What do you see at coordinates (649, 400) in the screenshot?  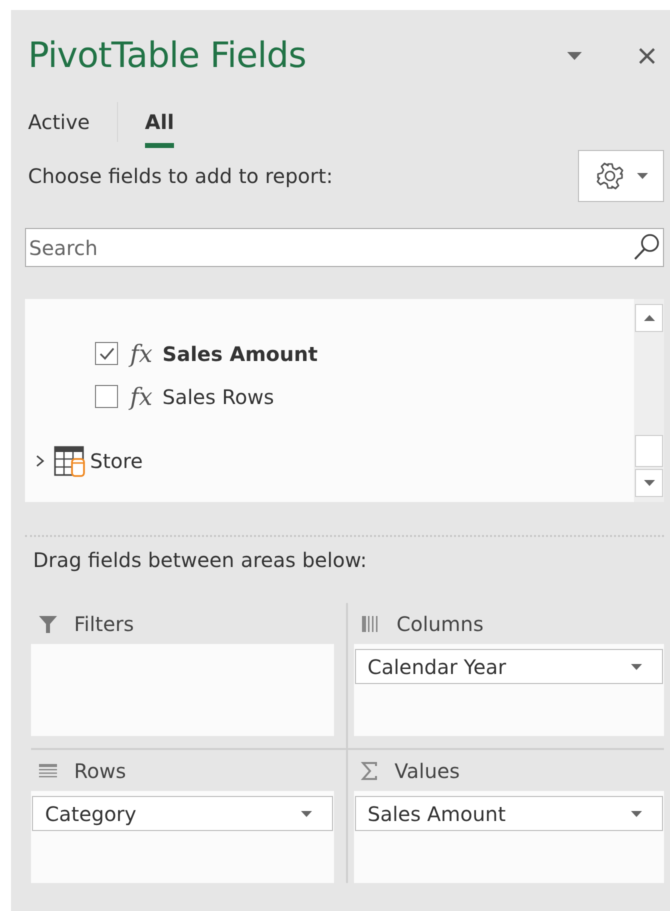 I see `scrollbar` at bounding box center [649, 400].